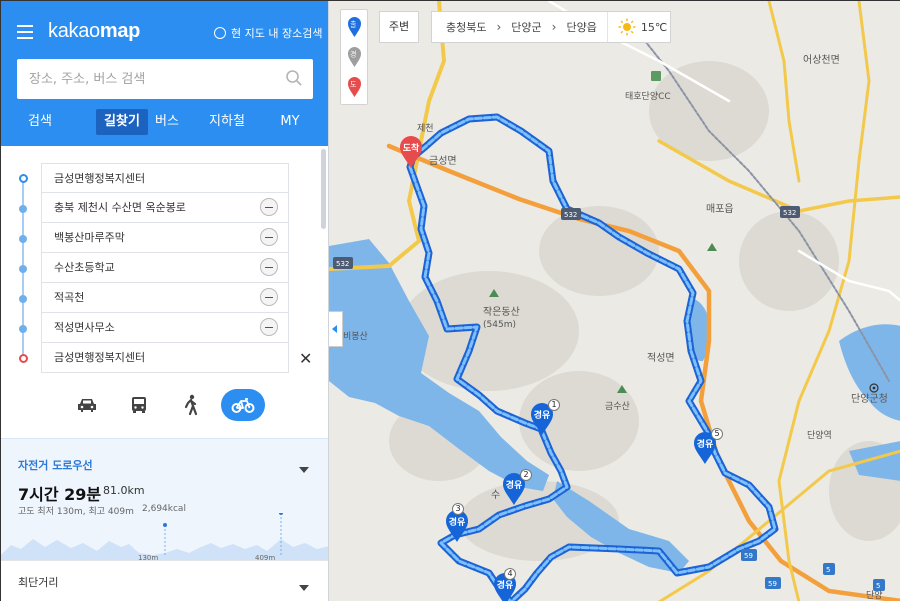  Describe the element at coordinates (720, 209) in the screenshot. I see `place-label: 매포읍` at that location.